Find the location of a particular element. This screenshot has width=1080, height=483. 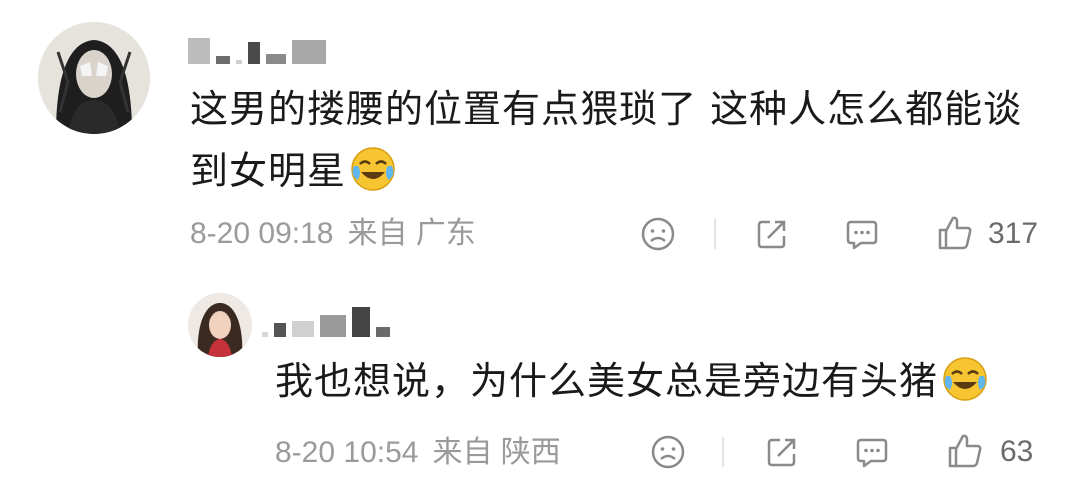

comment-location: 来自 广东 is located at coordinates (411, 233).